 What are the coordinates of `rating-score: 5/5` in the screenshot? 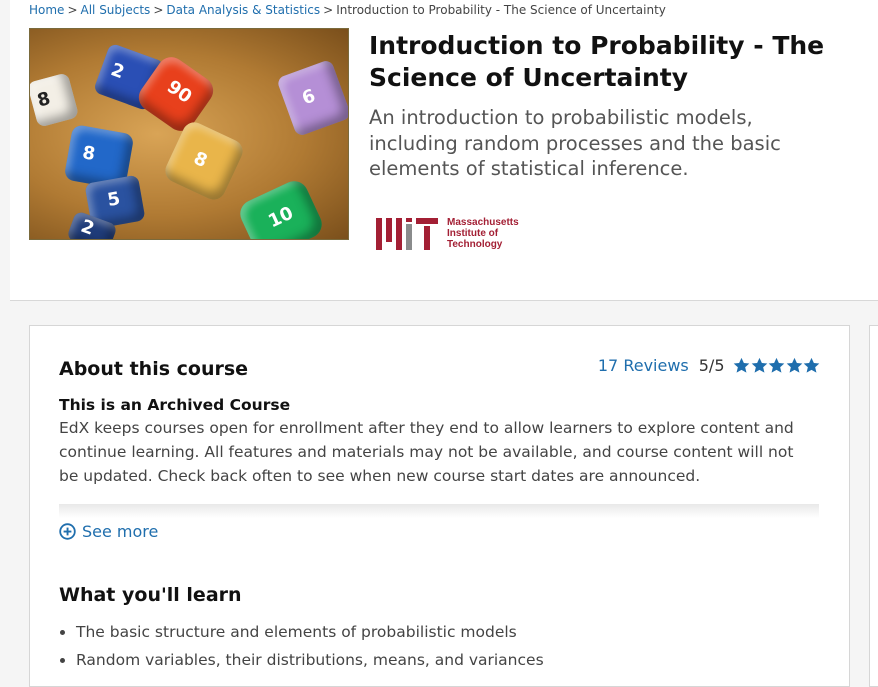 It's located at (711, 365).